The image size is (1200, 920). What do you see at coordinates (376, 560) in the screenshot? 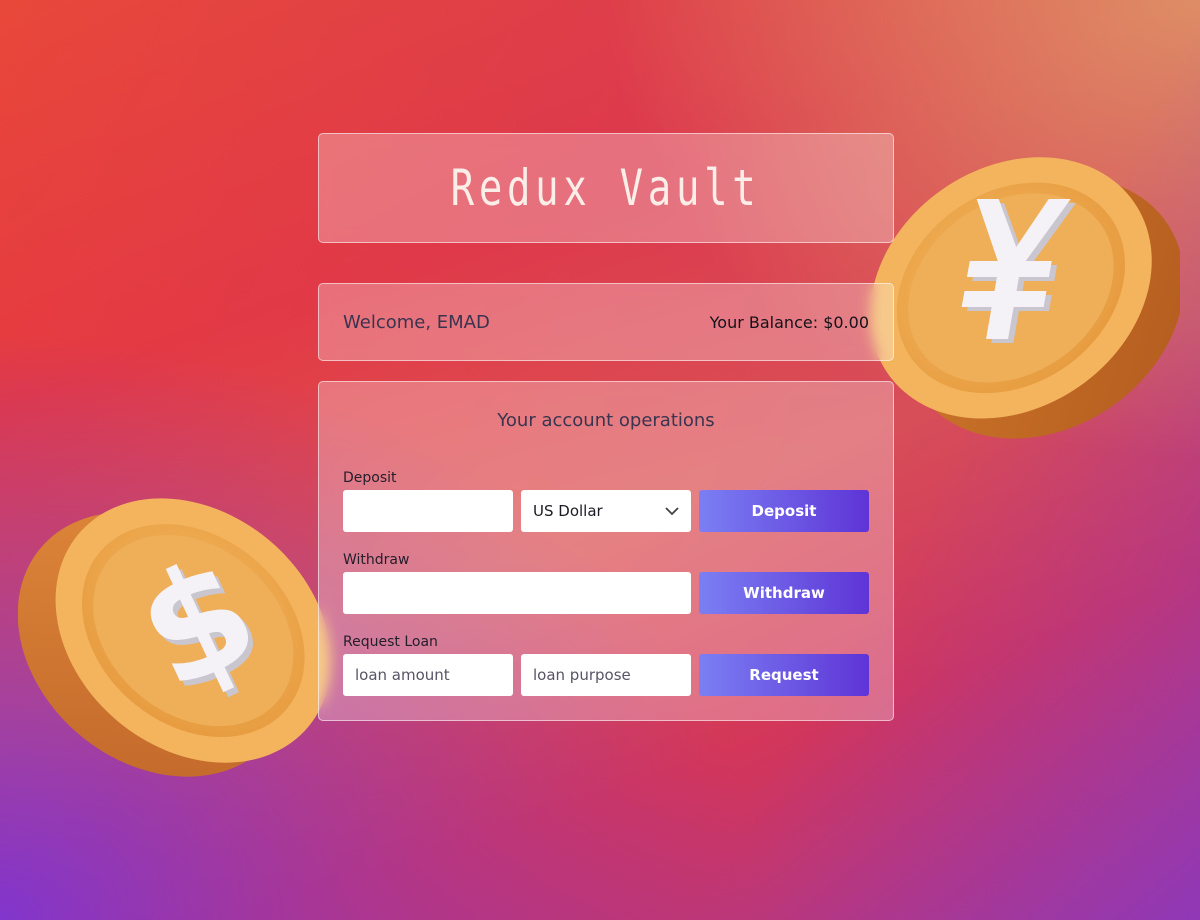
I see `withdraw-label: Withdraw` at bounding box center [376, 560].